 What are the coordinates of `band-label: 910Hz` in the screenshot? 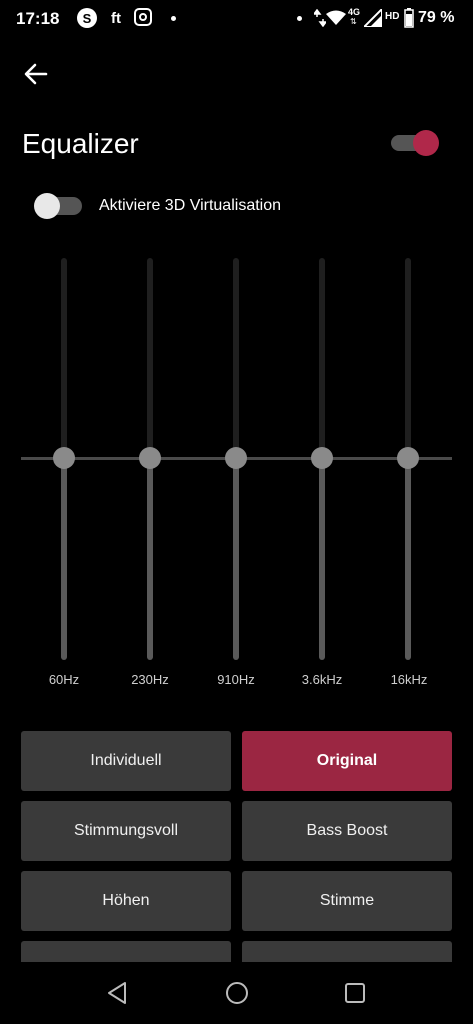 It's located at (236, 679).